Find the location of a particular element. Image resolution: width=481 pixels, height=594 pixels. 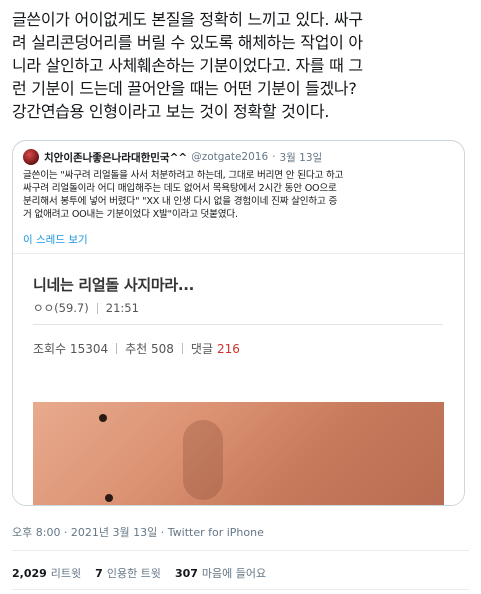

meta-divider is located at coordinates (97, 308).